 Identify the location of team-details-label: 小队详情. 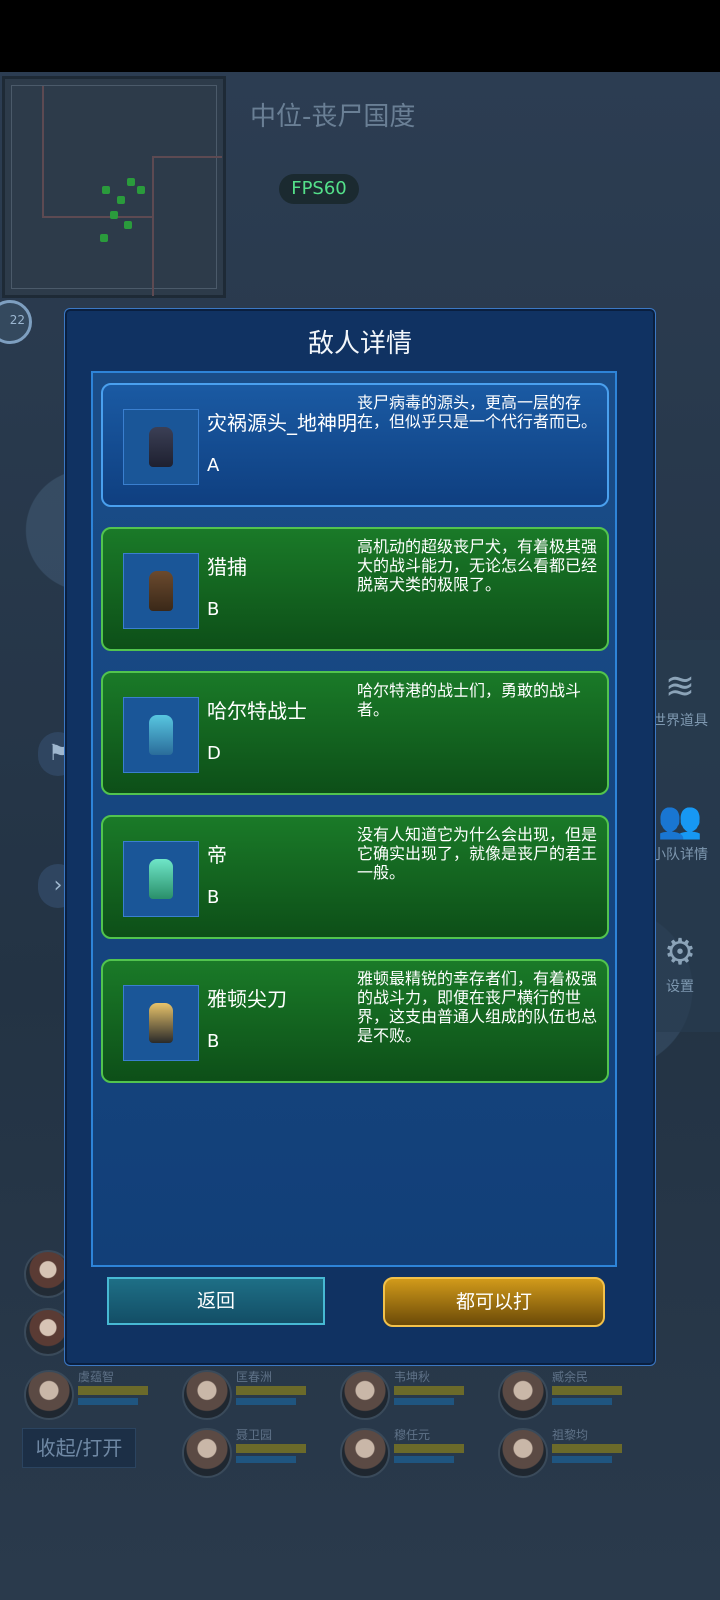
(680, 855).